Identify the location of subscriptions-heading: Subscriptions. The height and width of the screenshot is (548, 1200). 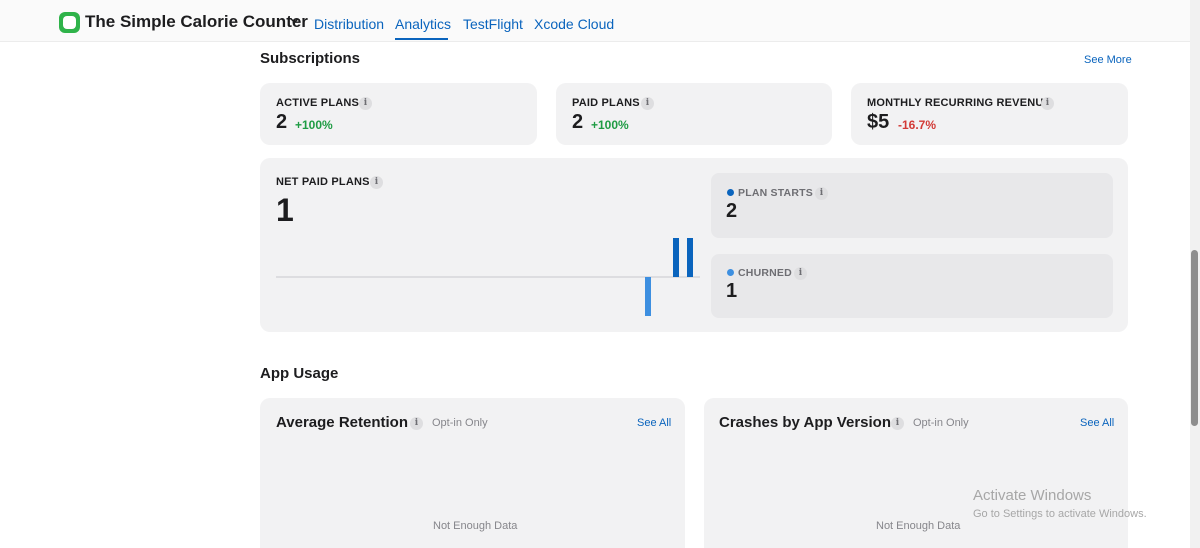
(310, 58).